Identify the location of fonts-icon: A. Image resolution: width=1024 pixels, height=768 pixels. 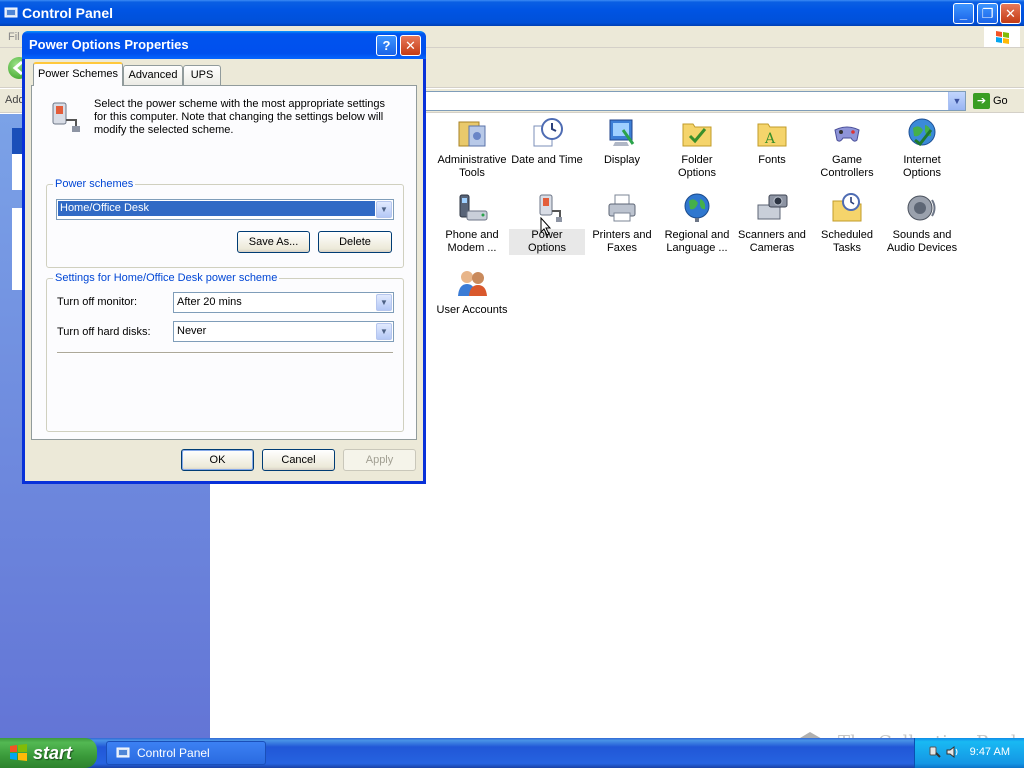
(772, 135).